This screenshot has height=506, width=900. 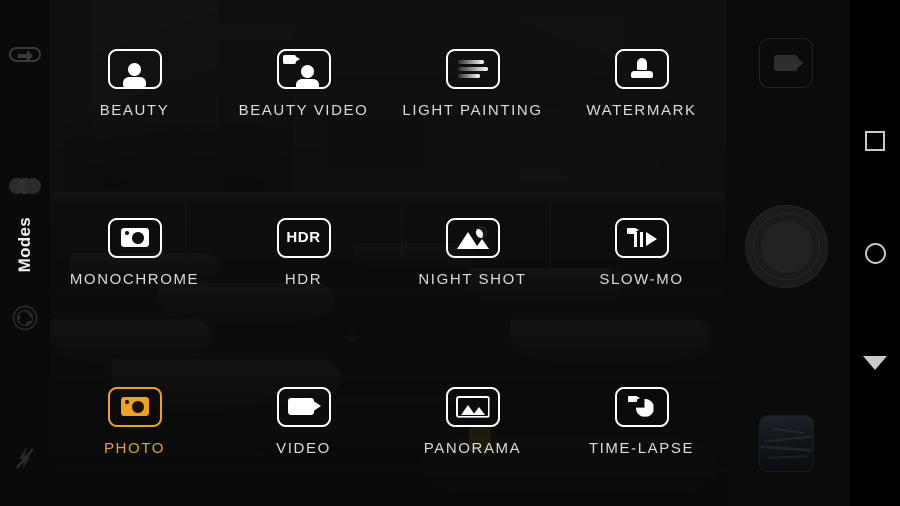 I want to click on mode-beauty: BEAUTY, so click(x=134, y=84).